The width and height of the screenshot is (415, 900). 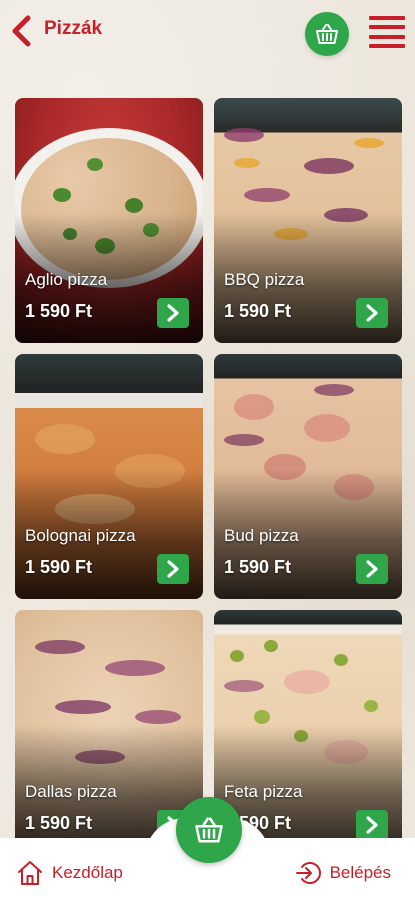 I want to click on back-button, so click(x=21, y=31).